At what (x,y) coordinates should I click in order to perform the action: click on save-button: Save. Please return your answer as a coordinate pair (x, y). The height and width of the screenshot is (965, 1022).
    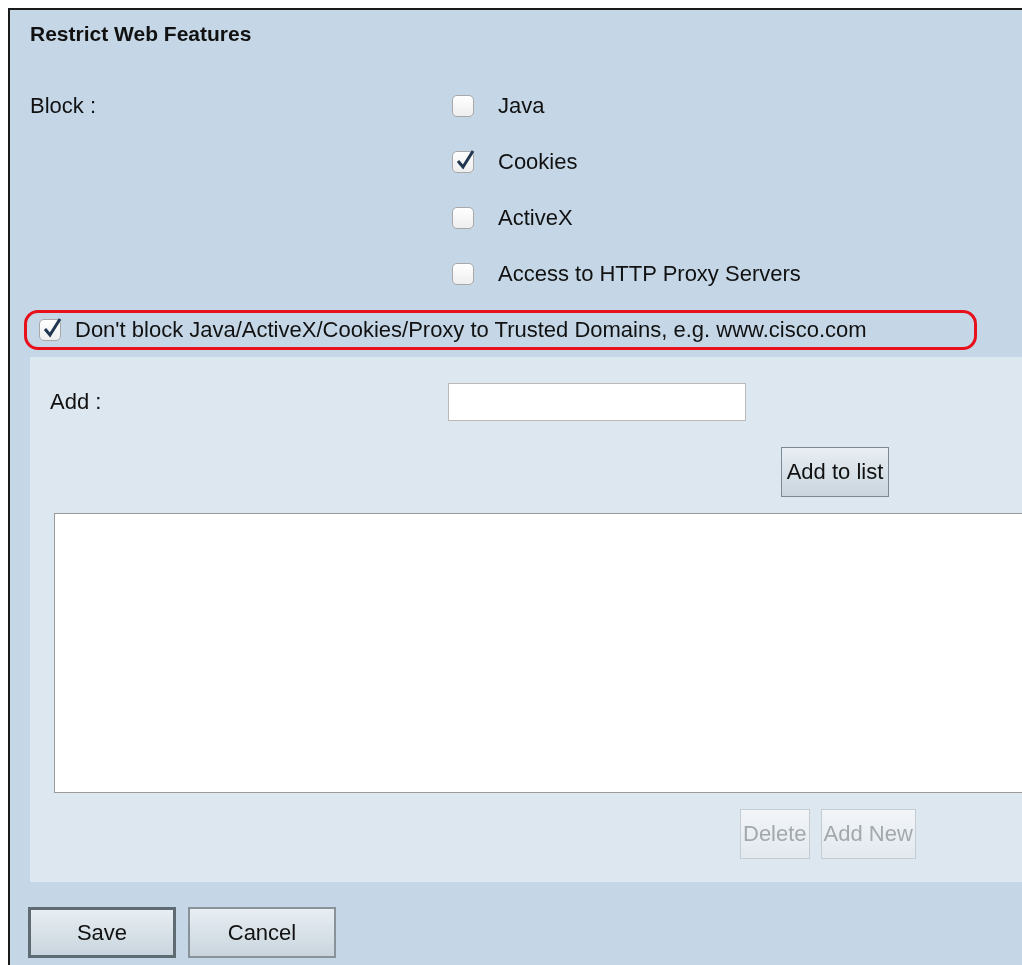
    Looking at the image, I should click on (102, 932).